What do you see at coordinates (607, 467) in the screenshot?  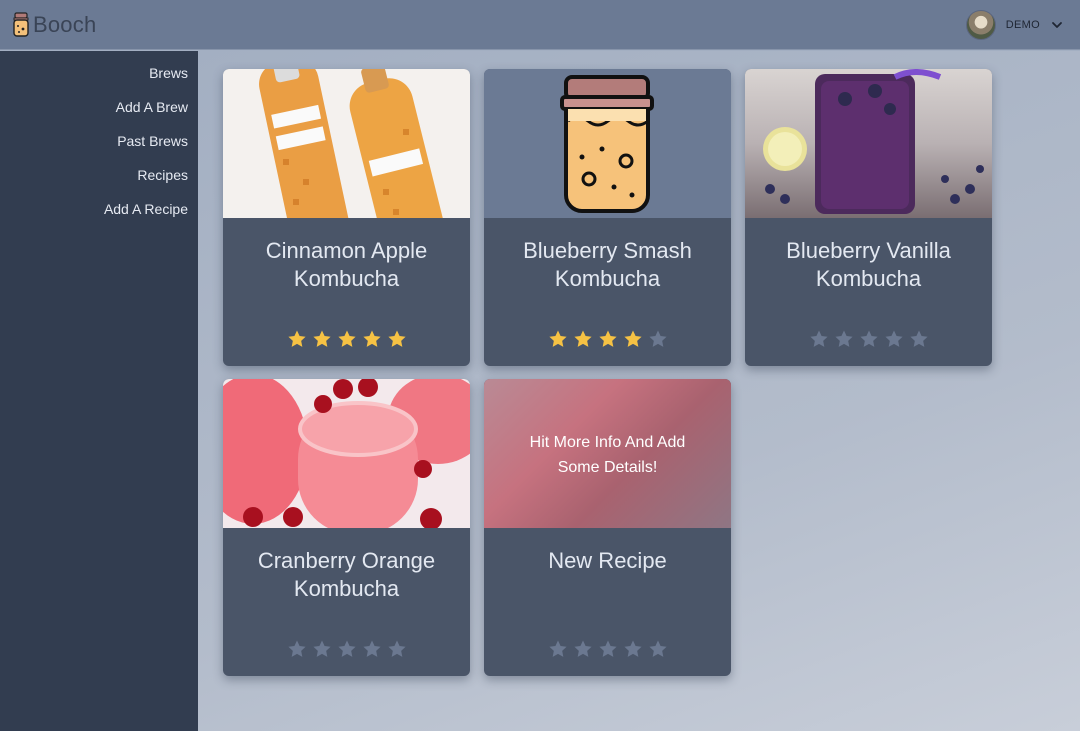 I see `hint-line: Some Details!` at bounding box center [607, 467].